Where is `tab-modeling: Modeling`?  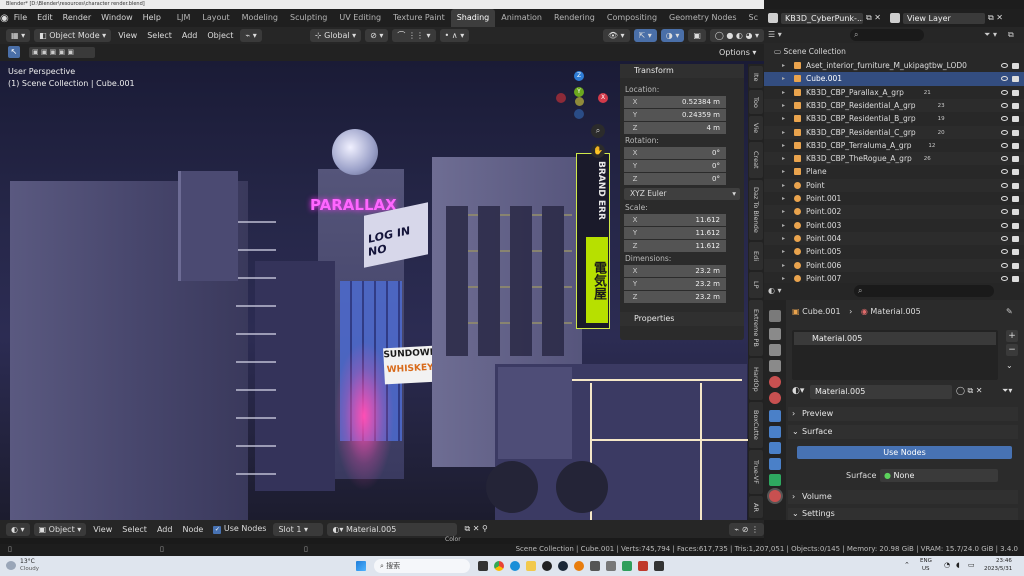 tab-modeling: Modeling is located at coordinates (260, 18).